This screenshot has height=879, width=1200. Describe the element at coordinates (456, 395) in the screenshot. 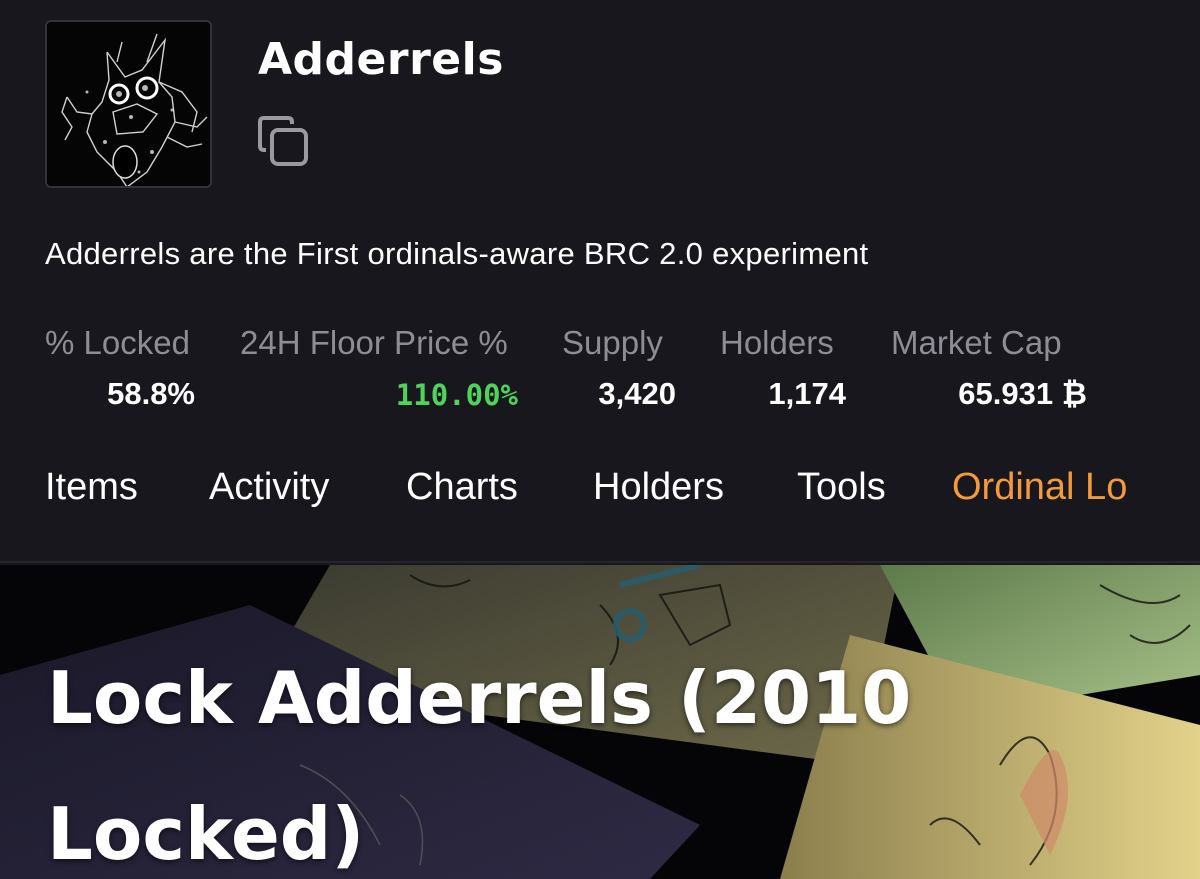

I see `stat-value: 110.00%` at that location.